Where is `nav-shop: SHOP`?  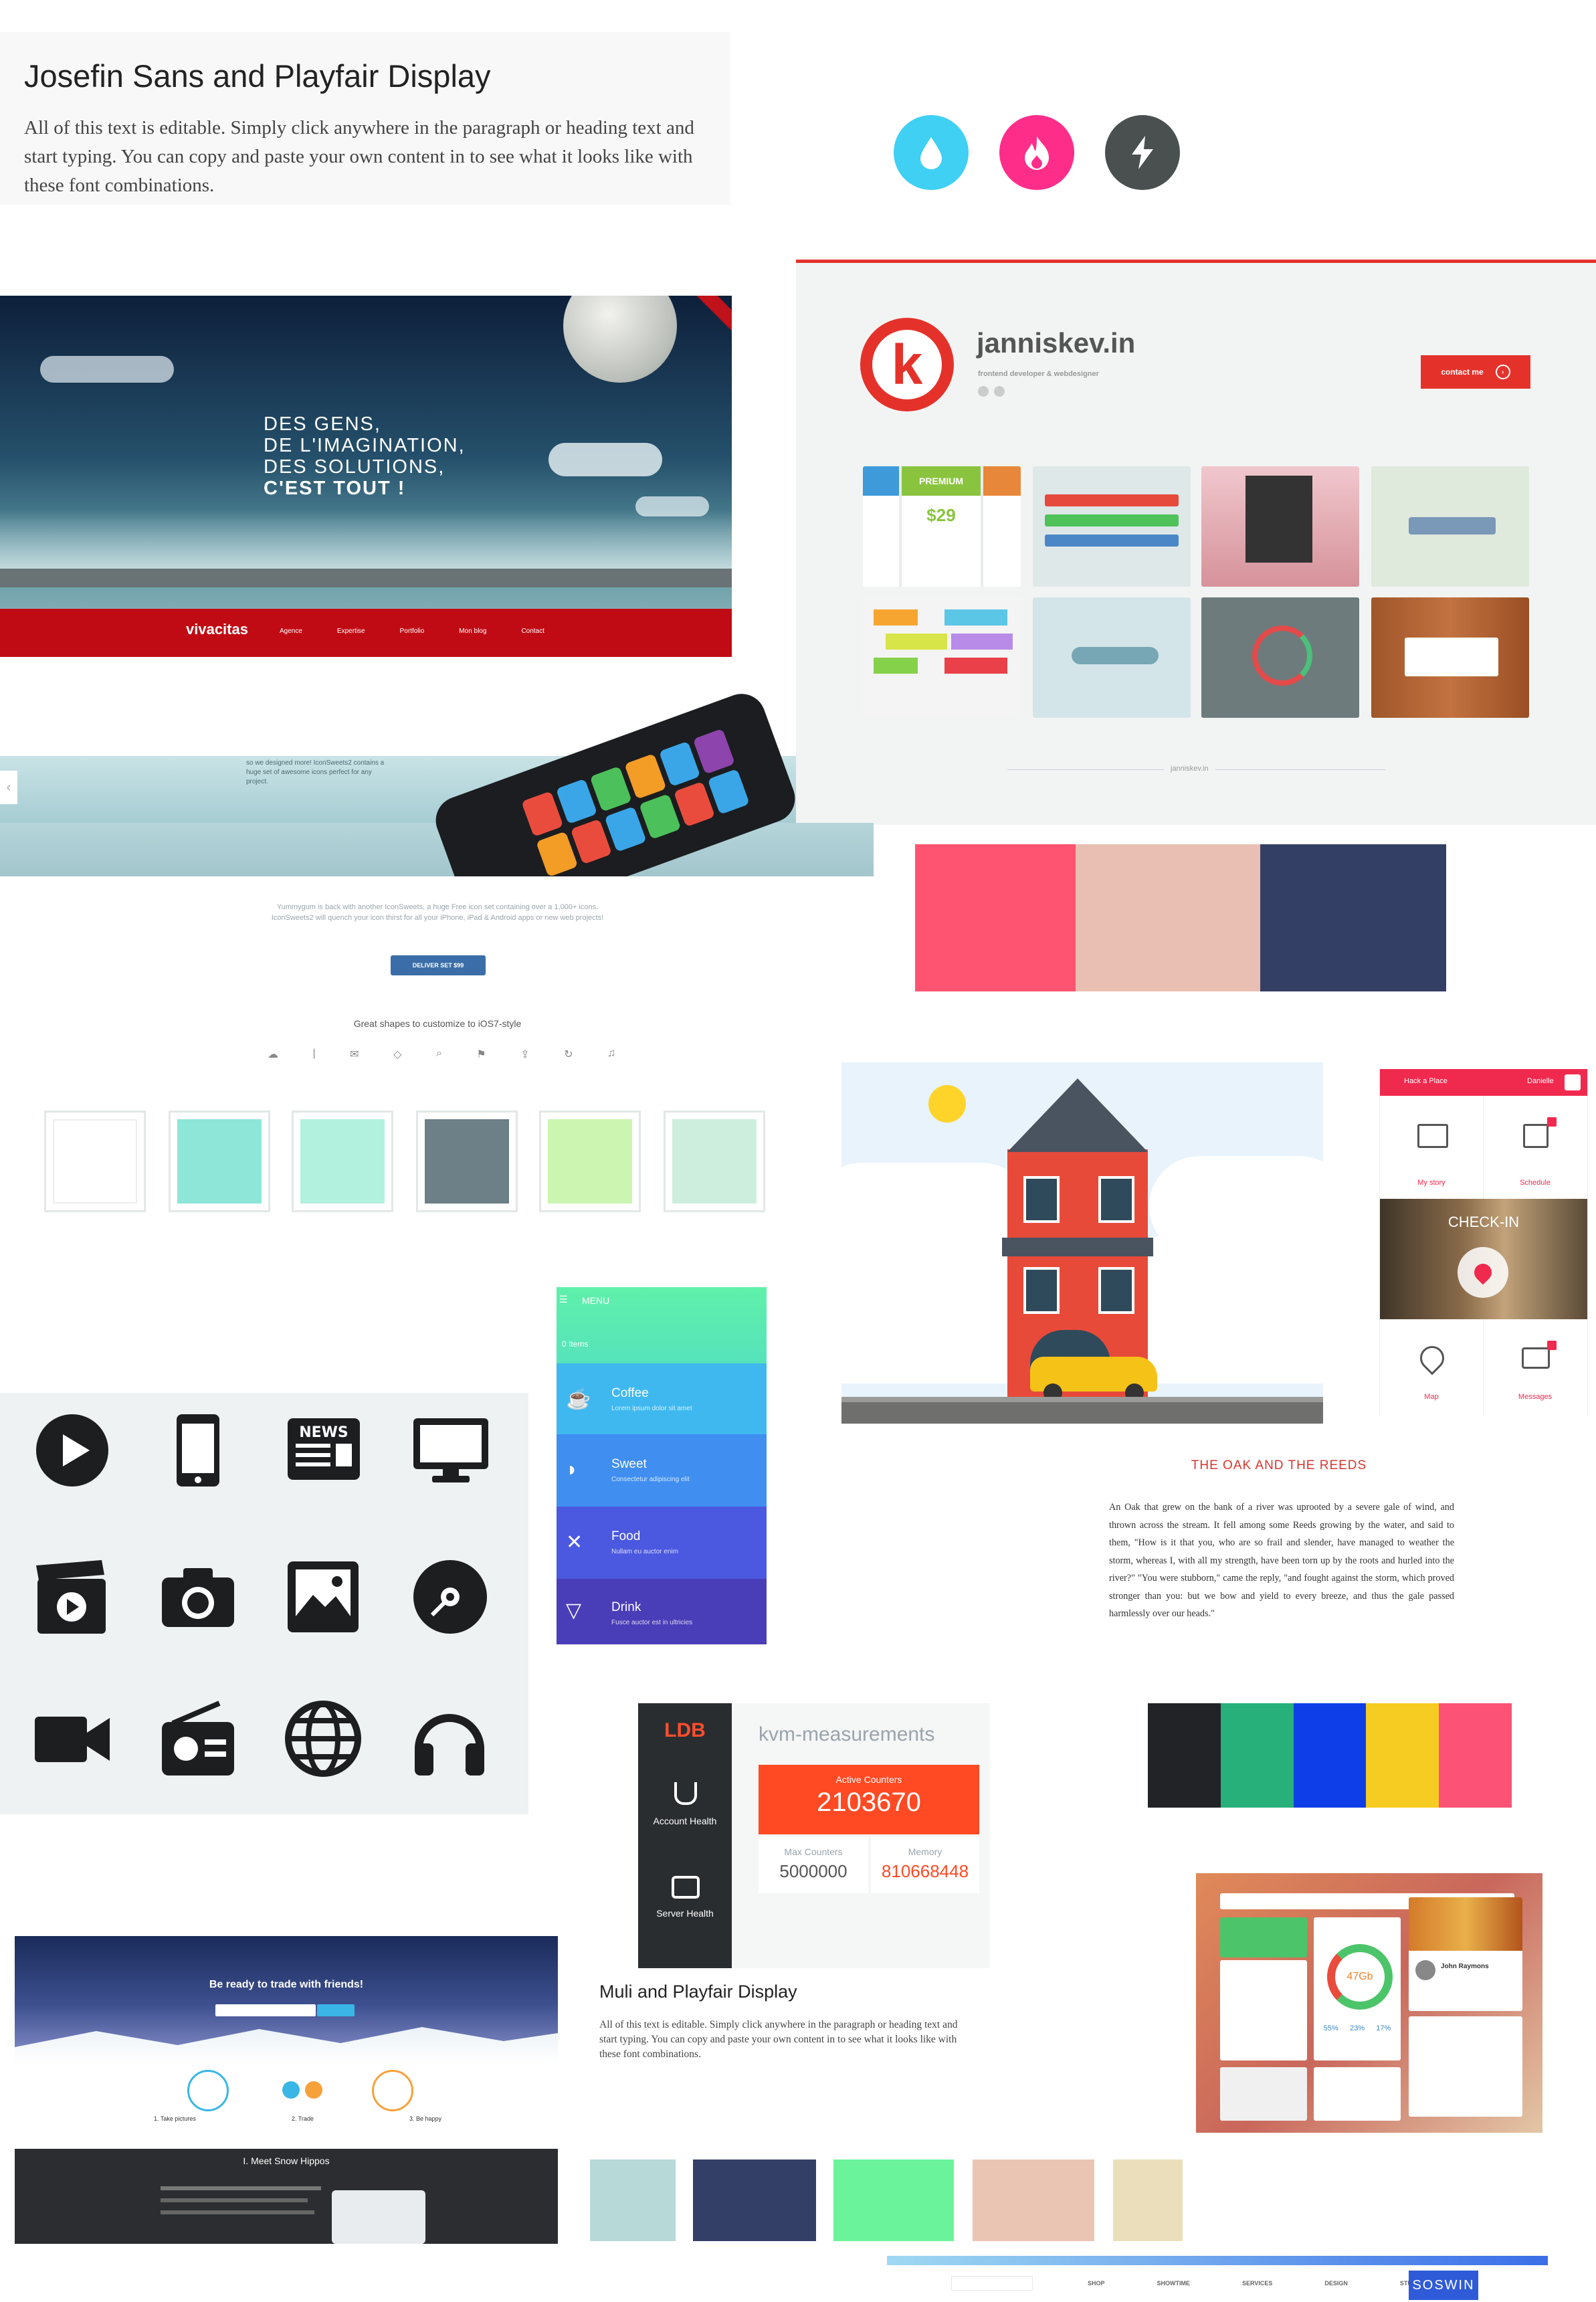 nav-shop: SHOP is located at coordinates (1096, 2284).